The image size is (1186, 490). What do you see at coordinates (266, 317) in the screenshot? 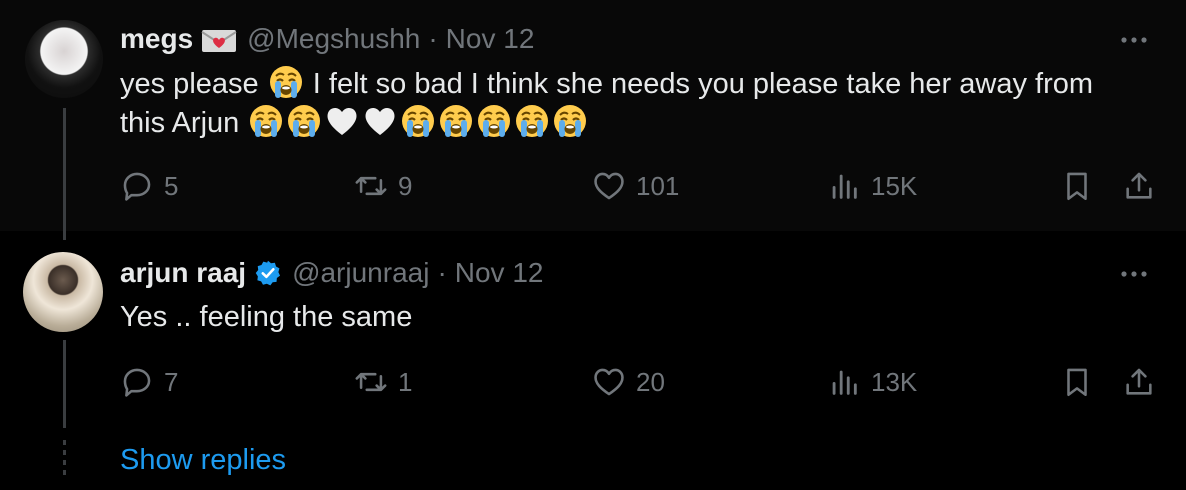
I see `tweet-text: Yes .. feeling the same` at bounding box center [266, 317].